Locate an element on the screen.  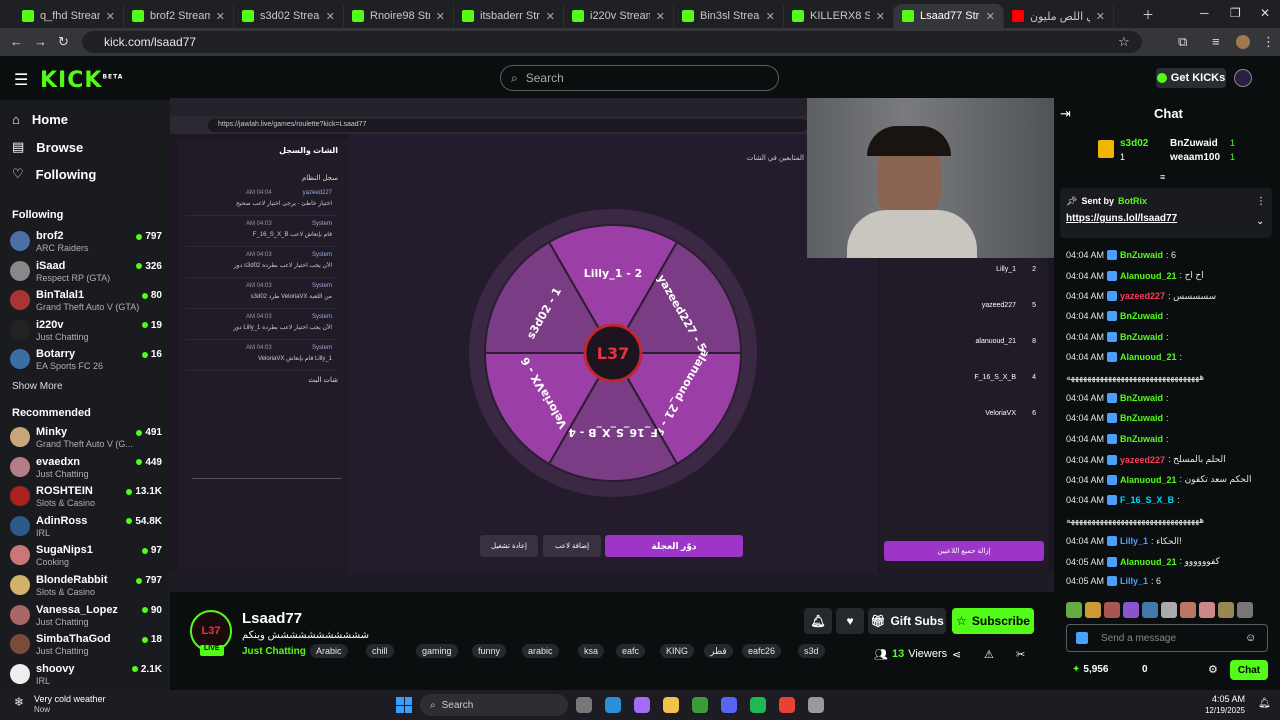
hamburger-menu-icon: ☰ is located at coordinates (21, 80).